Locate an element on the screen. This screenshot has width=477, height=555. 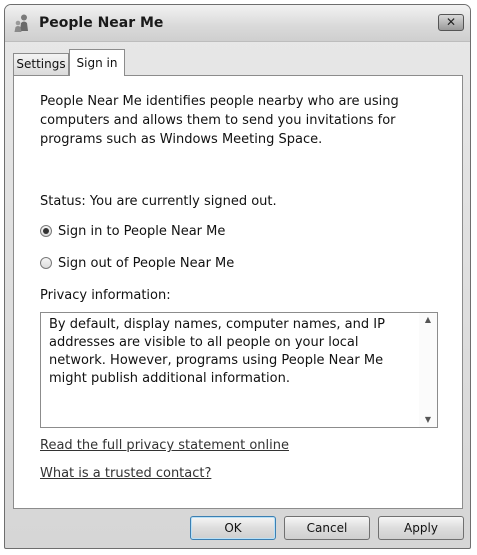
privacy-statement-link: Read the full privacy statement online is located at coordinates (164, 445).